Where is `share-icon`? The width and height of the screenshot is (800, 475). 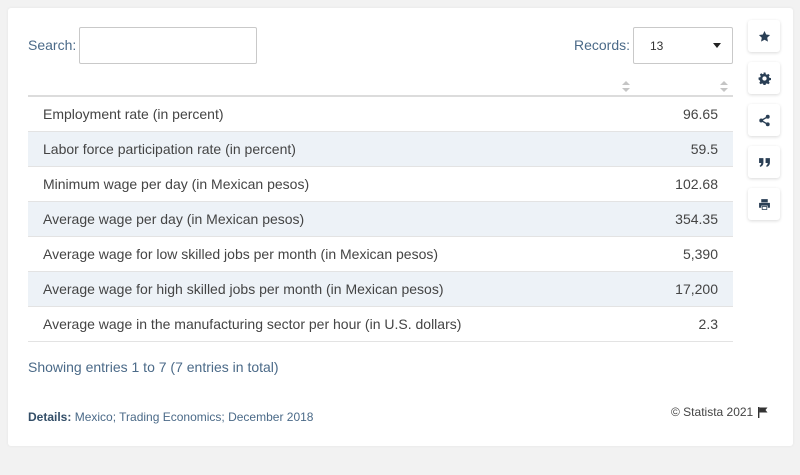 share-icon is located at coordinates (764, 120).